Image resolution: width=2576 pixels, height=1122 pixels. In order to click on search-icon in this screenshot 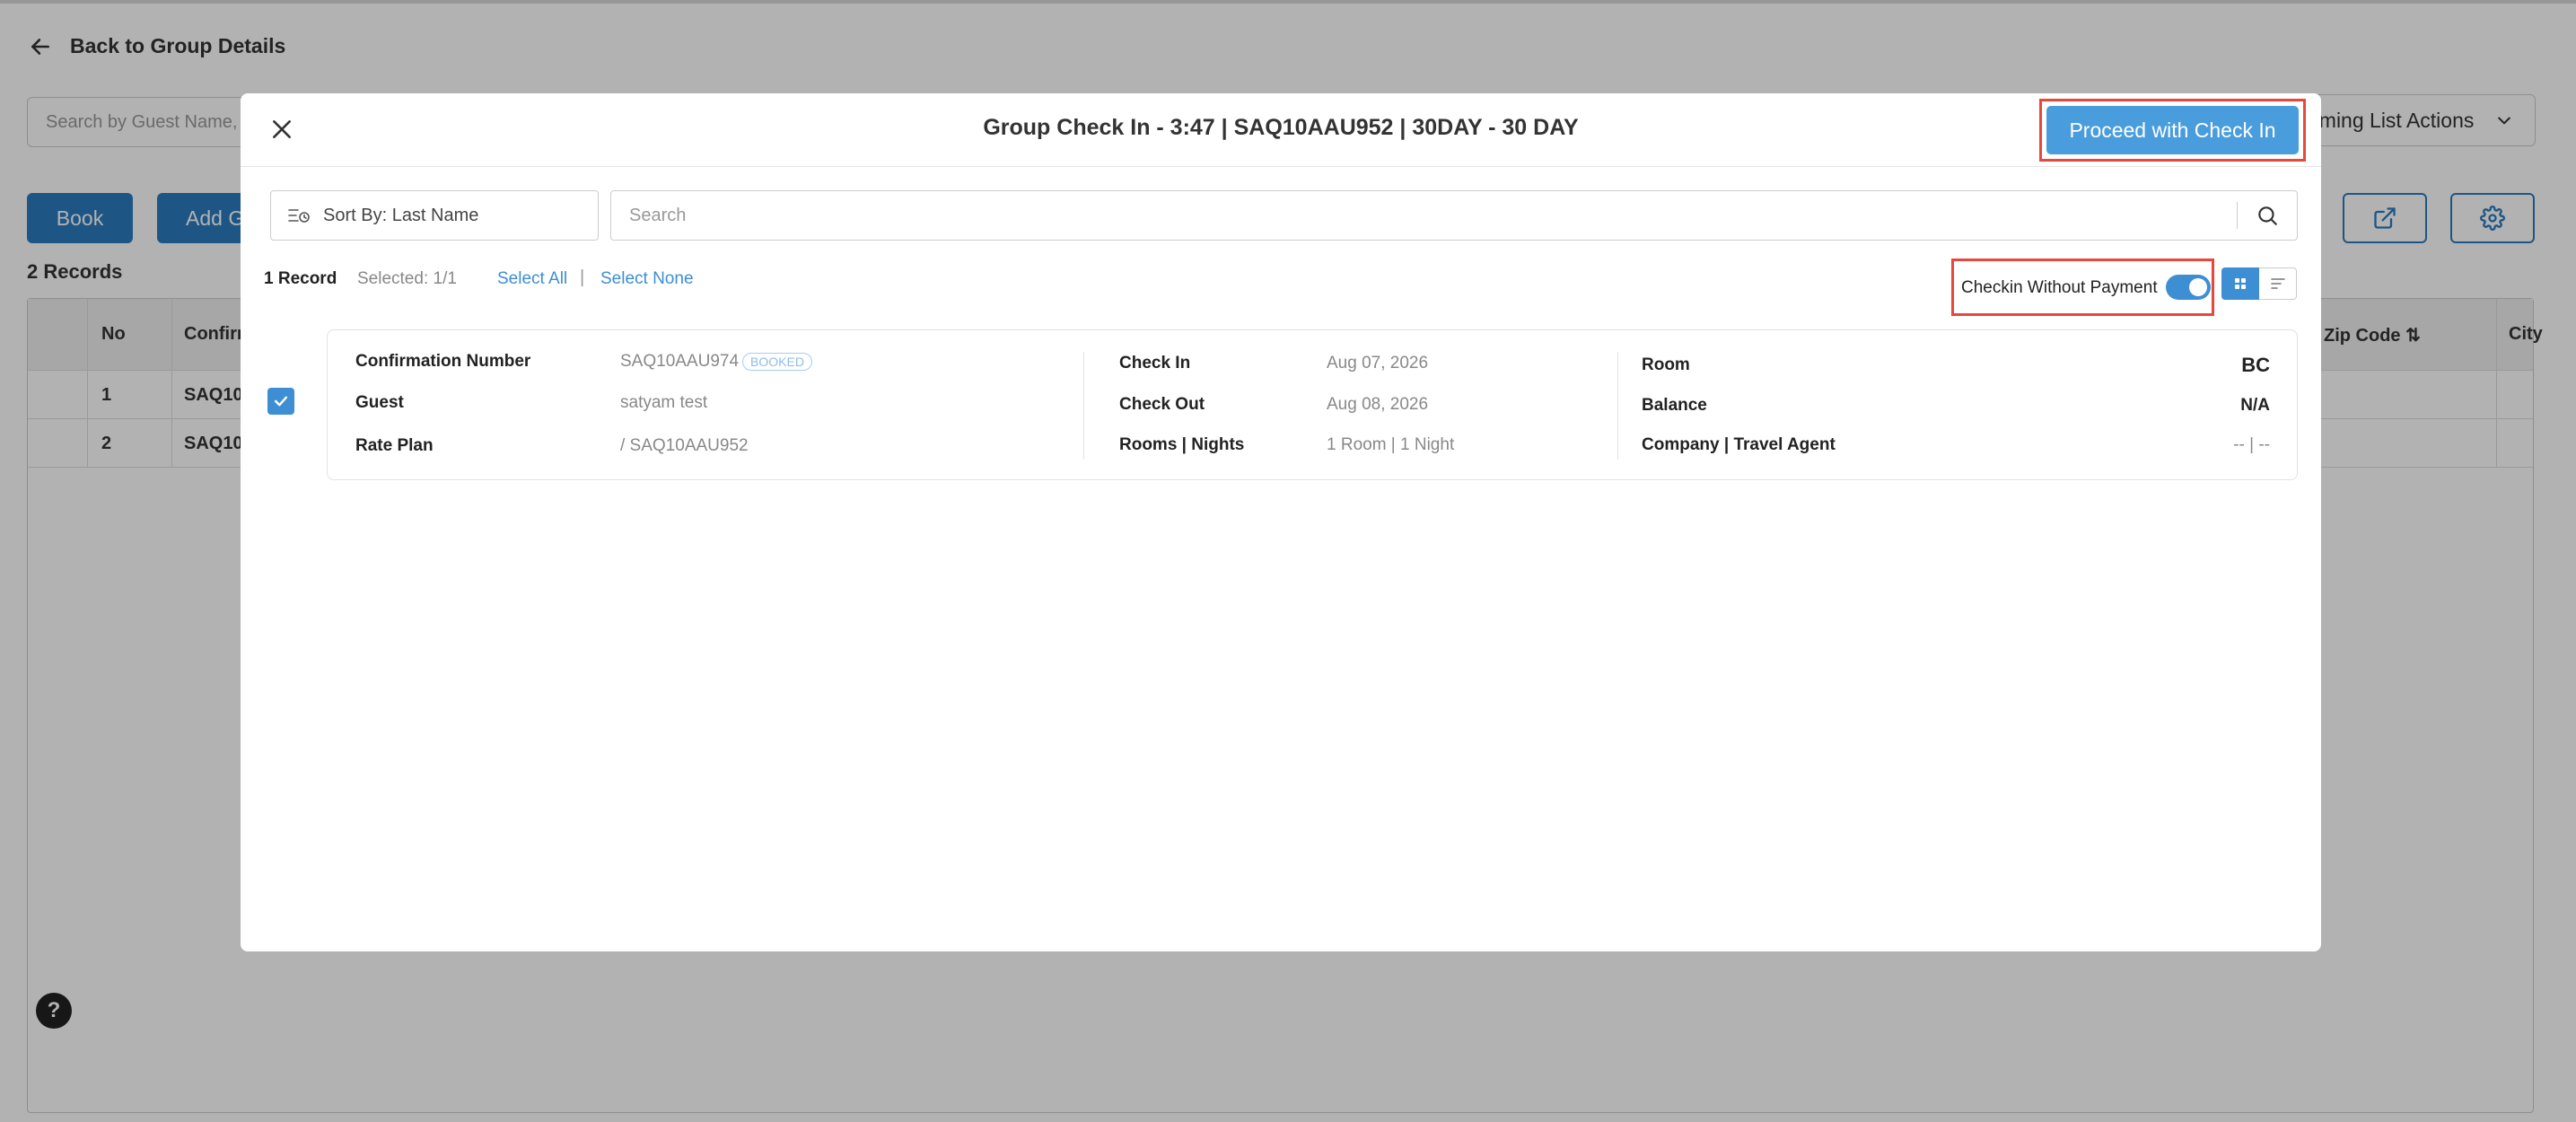, I will do `click(2267, 215)`.